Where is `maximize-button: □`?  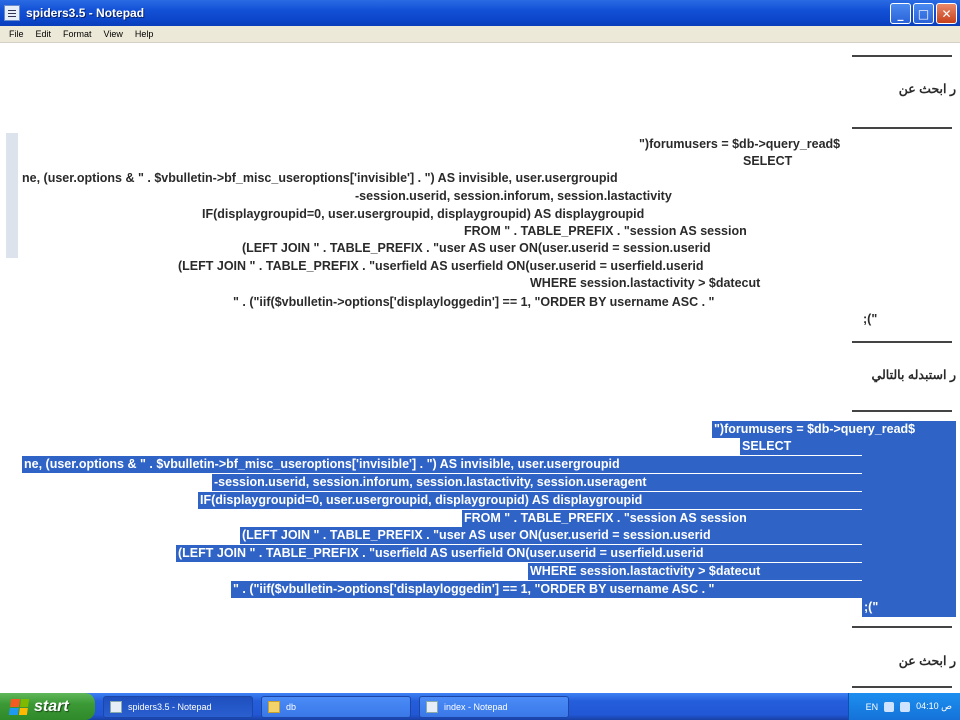 maximize-button: □ is located at coordinates (923, 13).